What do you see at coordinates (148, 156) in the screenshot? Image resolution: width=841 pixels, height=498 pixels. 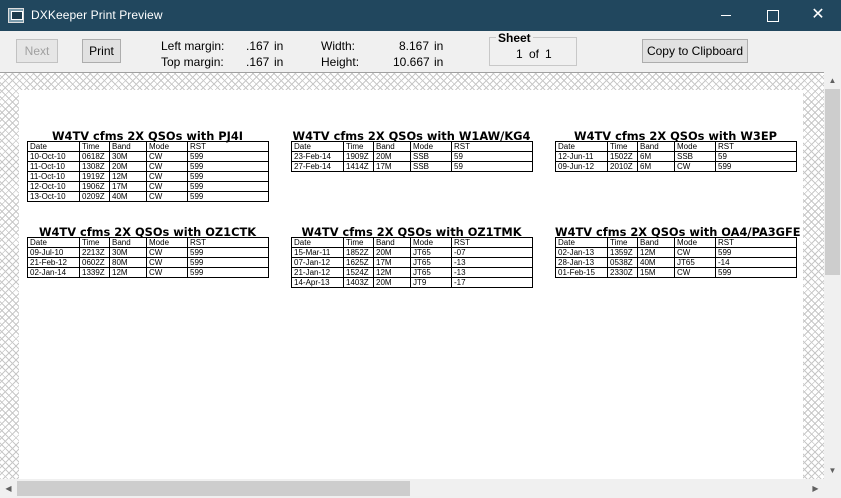 I see `table-row: 10-Oct-10 0618Z 30M CW 599` at bounding box center [148, 156].